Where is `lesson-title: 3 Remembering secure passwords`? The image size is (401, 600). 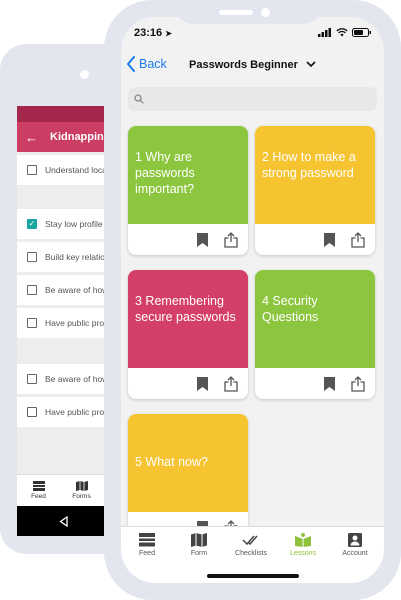
lesson-title: 3 Remembering secure passwords is located at coordinates (185, 309).